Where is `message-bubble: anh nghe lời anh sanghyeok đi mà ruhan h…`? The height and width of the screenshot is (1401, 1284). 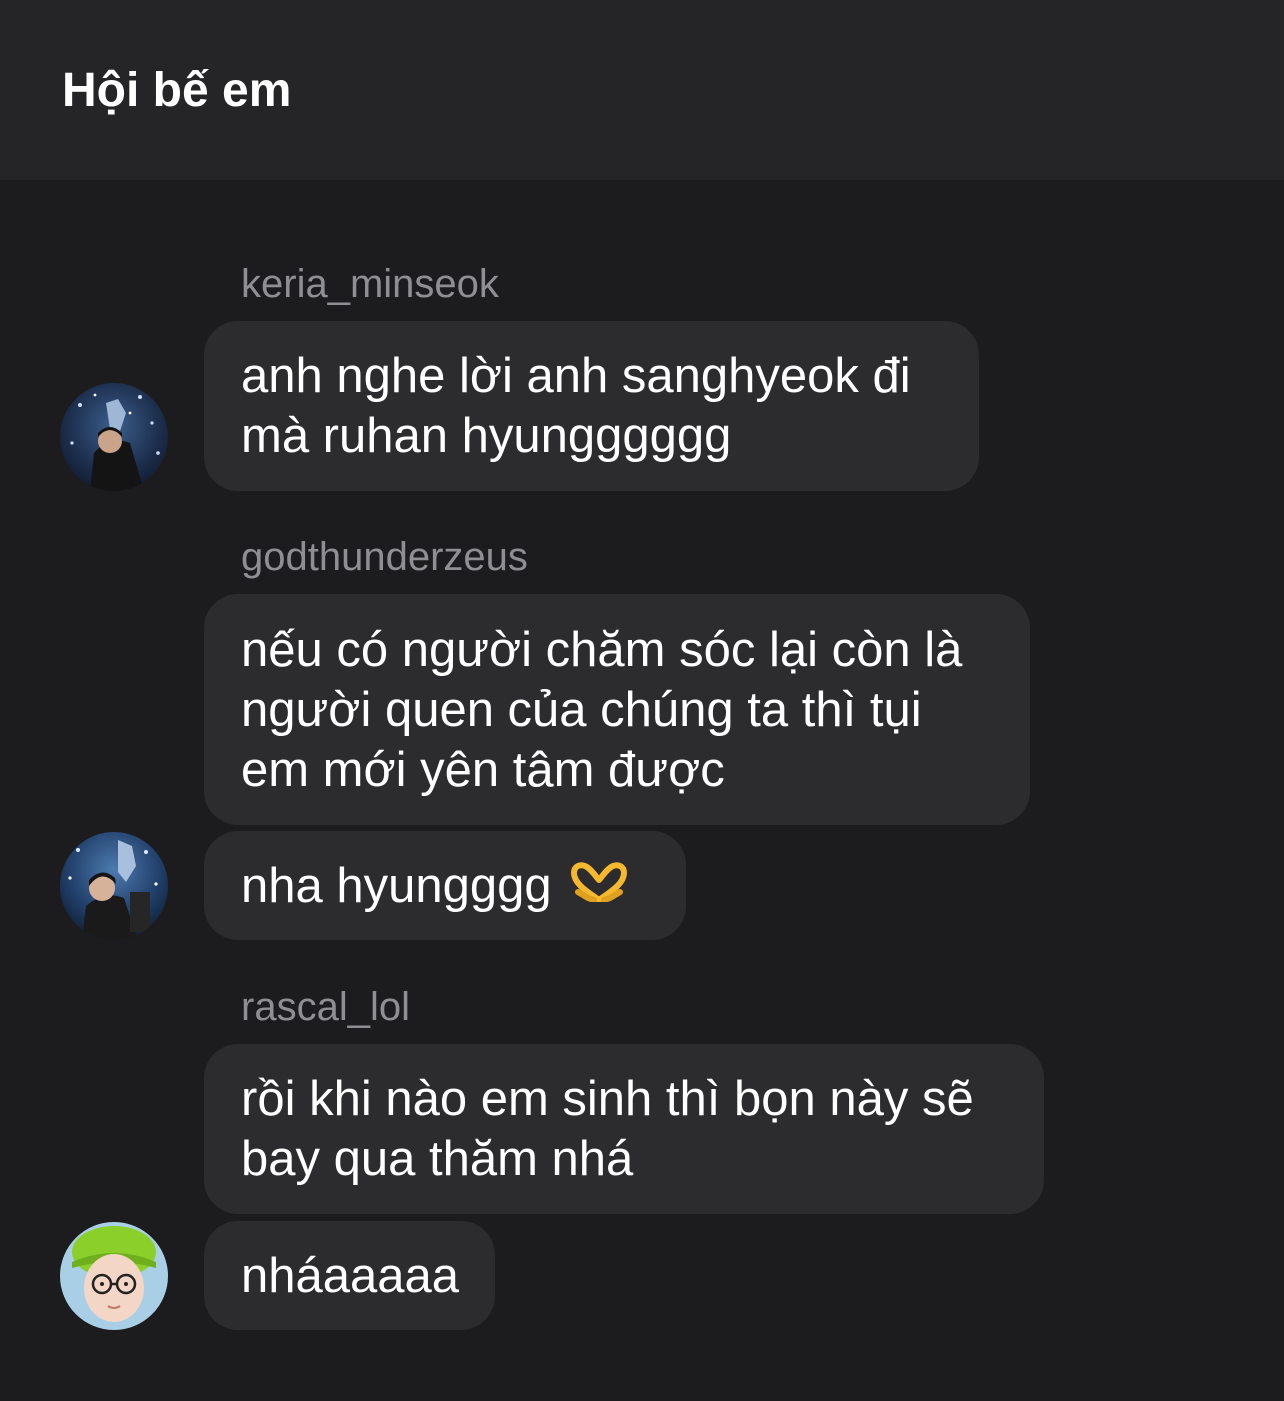 message-bubble: anh nghe lời anh sanghyeok đi mà ruhan h… is located at coordinates (591, 406).